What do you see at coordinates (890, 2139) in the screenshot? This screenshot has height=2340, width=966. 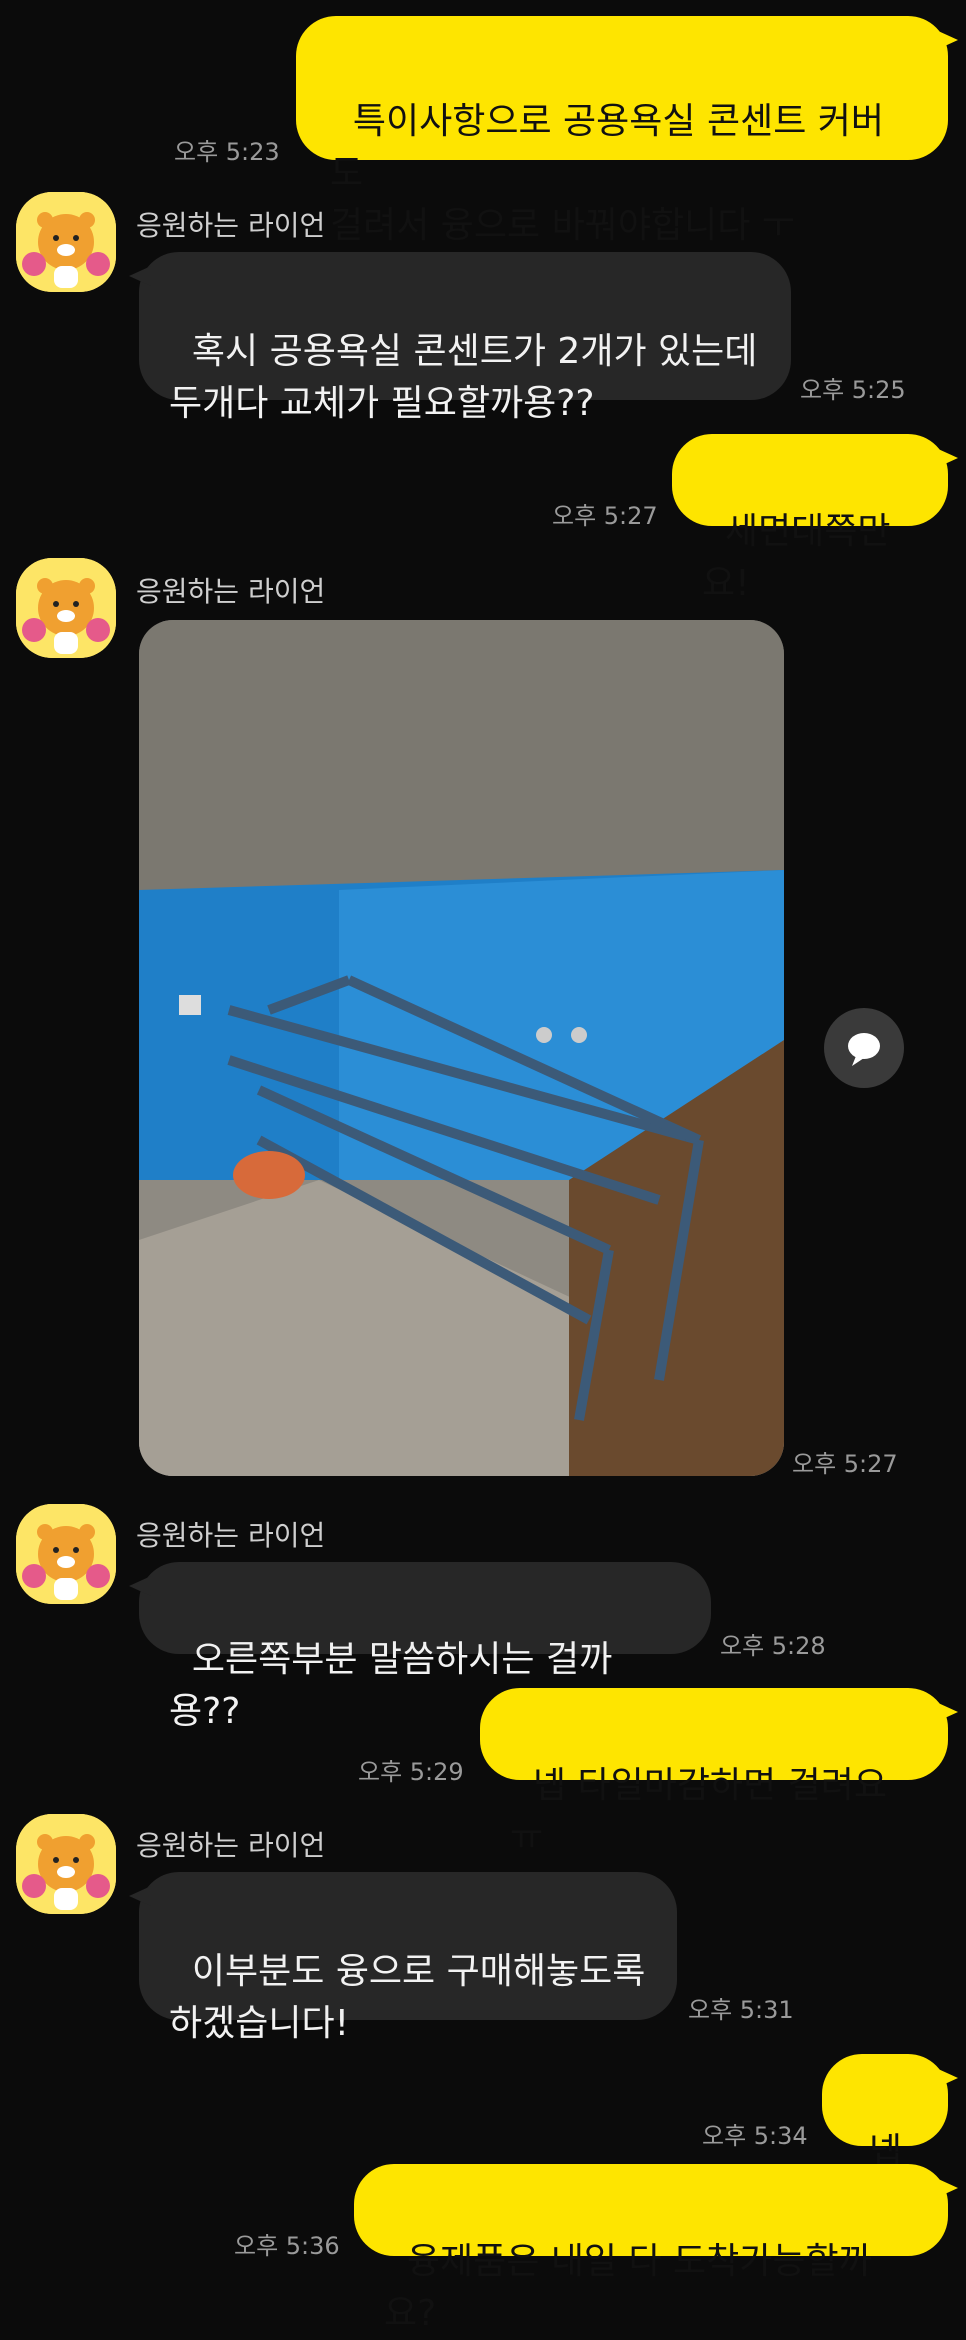 I see `message-bubble-mine: 넵넵` at bounding box center [890, 2139].